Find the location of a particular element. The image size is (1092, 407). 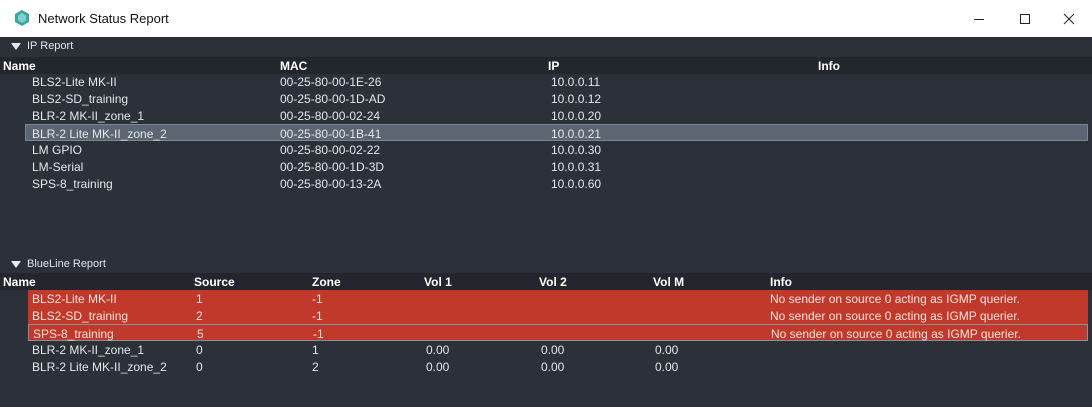

cell-ip: 10.0.0.11 is located at coordinates (576, 82).